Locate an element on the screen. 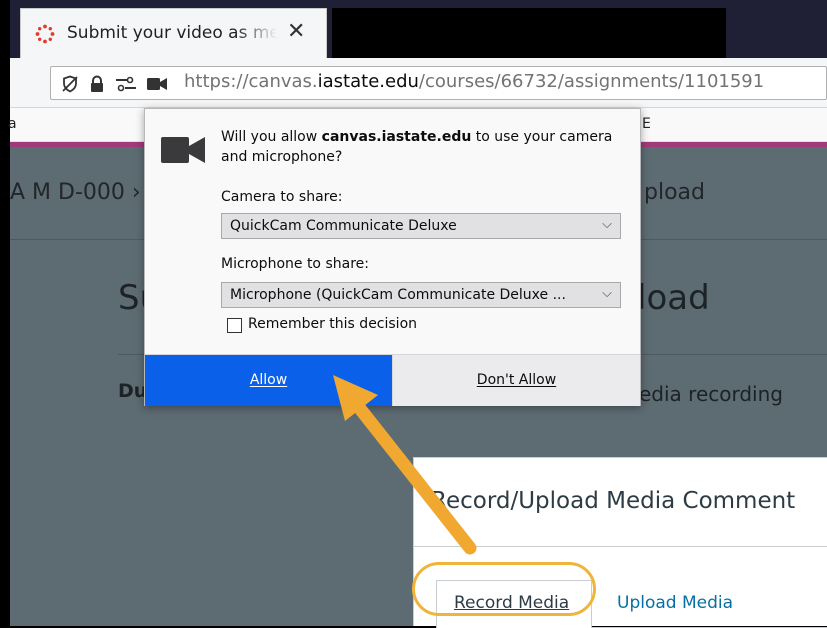 The image size is (827, 628). tab-title: Submit your video as media up is located at coordinates (172, 33).